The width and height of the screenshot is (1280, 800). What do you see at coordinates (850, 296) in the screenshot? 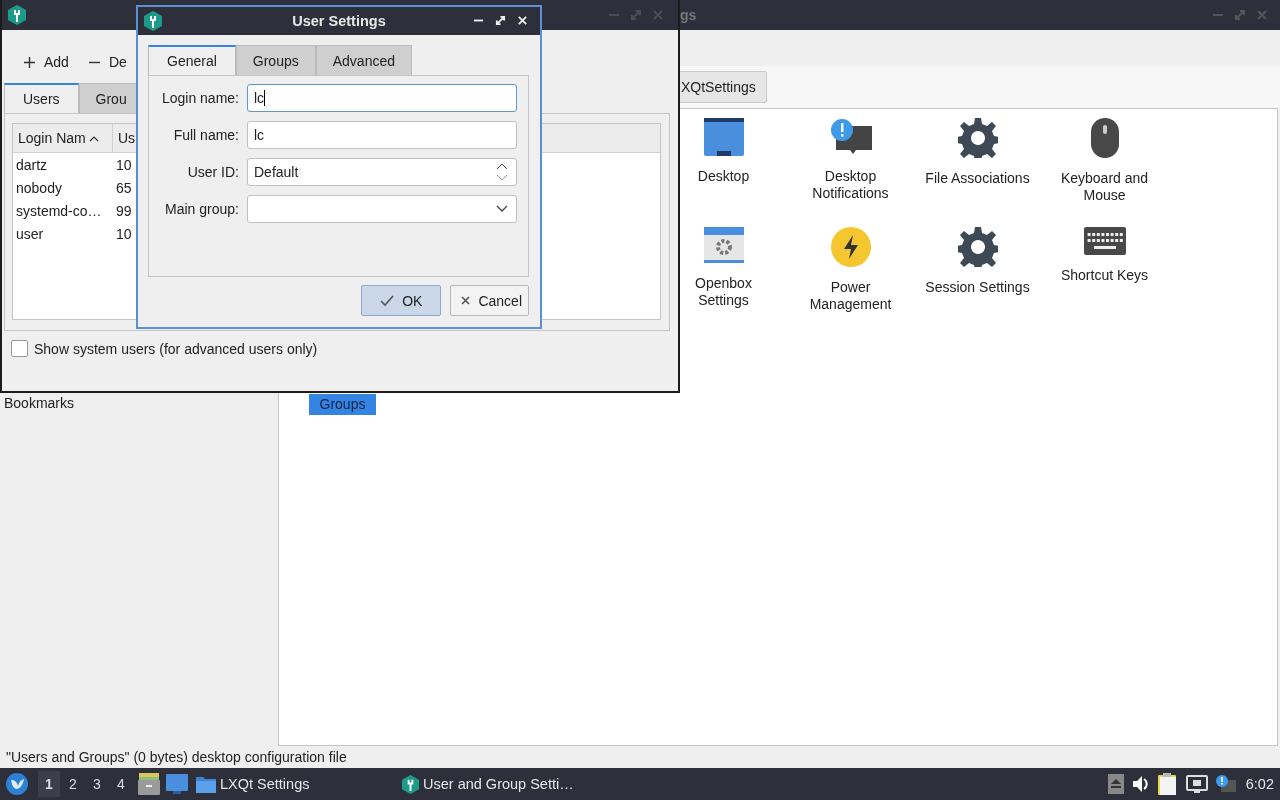
I see `settings-item: Power Management` at bounding box center [850, 296].